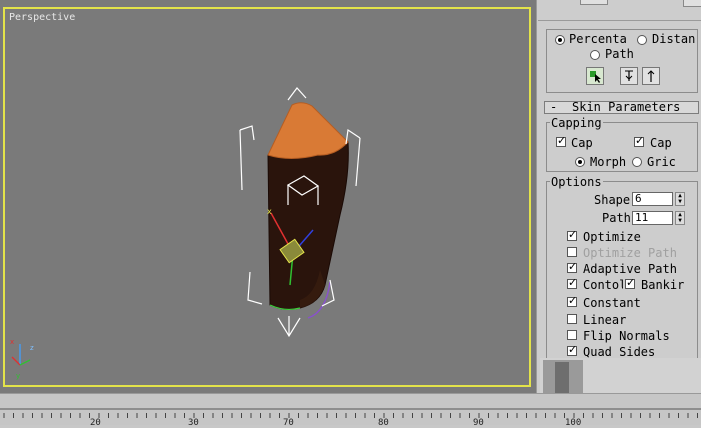  Describe the element at coordinates (619, 352) in the screenshot. I see `quad-sides-label: Quad Sides` at that location.